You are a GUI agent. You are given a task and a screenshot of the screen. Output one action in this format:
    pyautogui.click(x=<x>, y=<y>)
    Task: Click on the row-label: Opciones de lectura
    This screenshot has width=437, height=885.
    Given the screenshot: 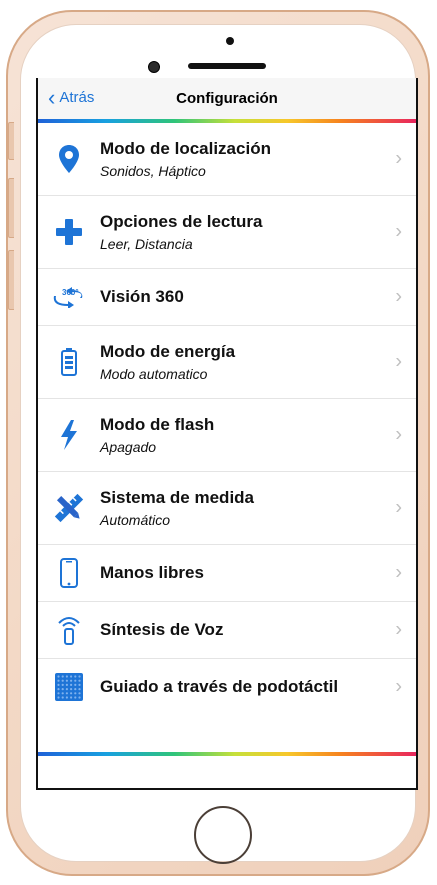 What is the action you would take?
    pyautogui.click(x=181, y=221)
    